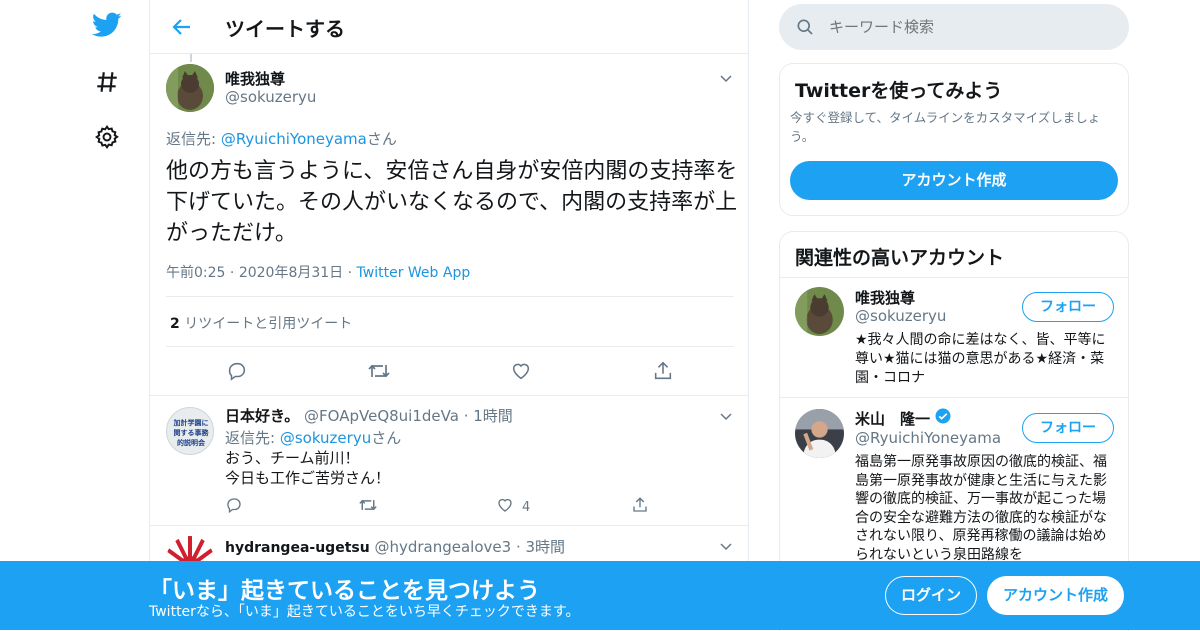  What do you see at coordinates (307, 468) in the screenshot?
I see `reply-text: おう、チーム前川！ 今日も工作ご苦労さん！` at bounding box center [307, 468].